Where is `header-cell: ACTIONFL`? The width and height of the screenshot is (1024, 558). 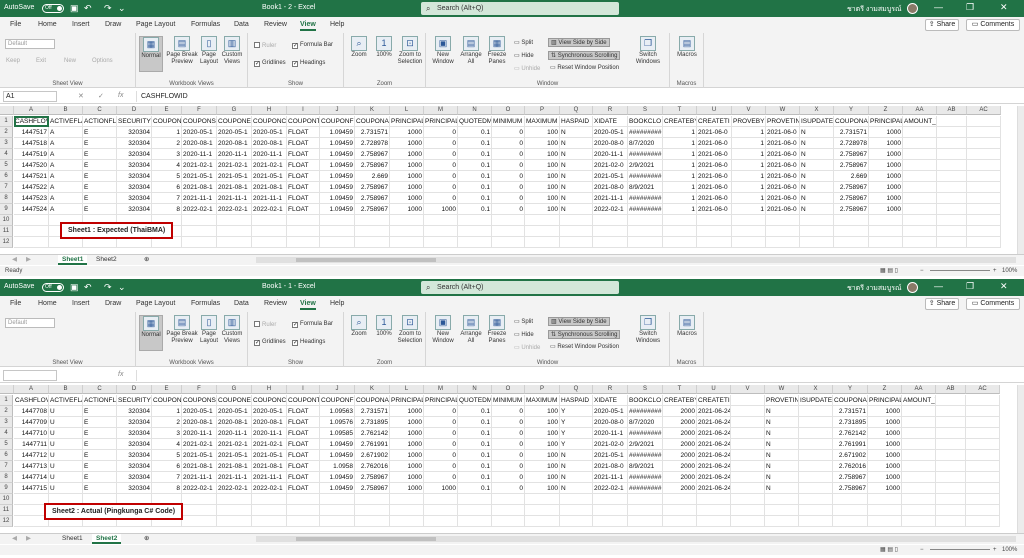
header-cell: ACTIONFL is located at coordinates (100, 121).